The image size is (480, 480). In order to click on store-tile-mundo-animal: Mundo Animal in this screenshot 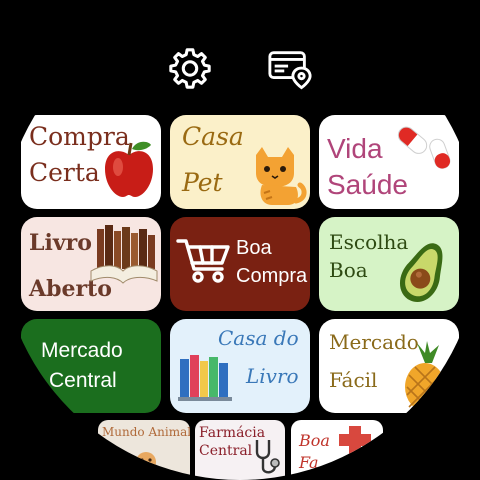, I will do `click(144, 450)`.